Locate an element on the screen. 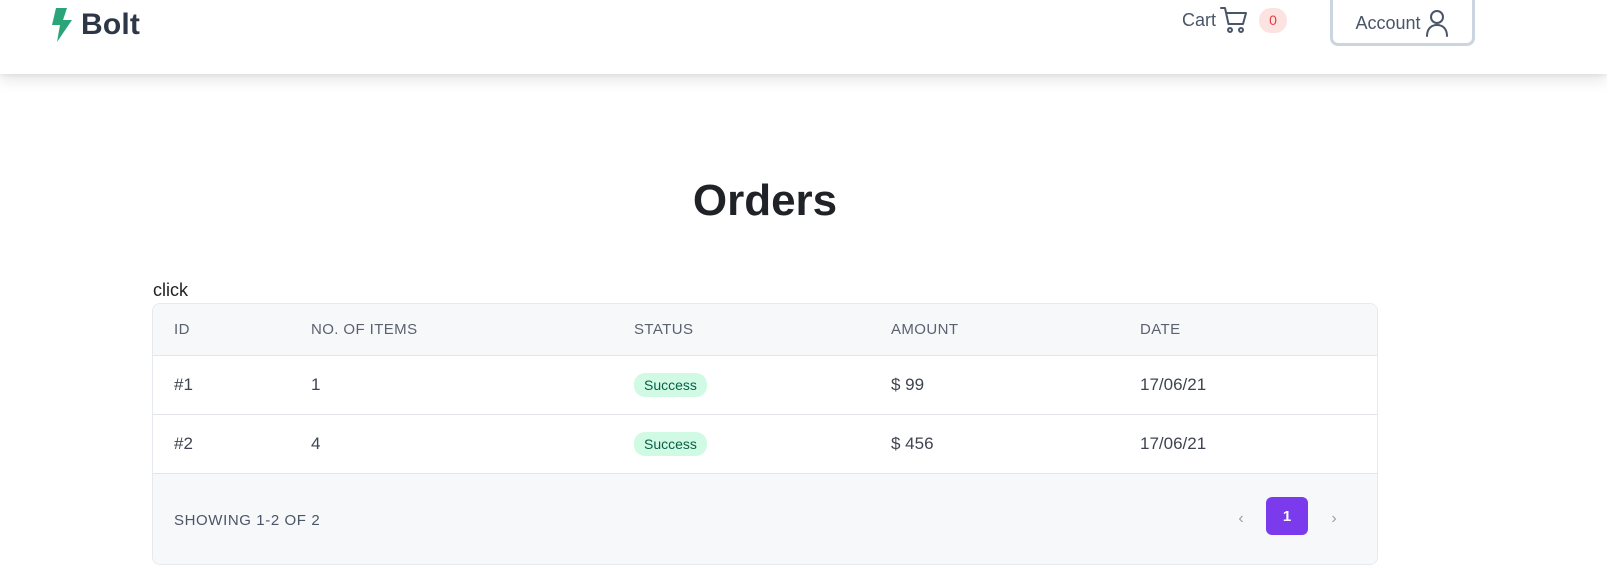 The height and width of the screenshot is (565, 1607). column-header-id: ID is located at coordinates (182, 329).